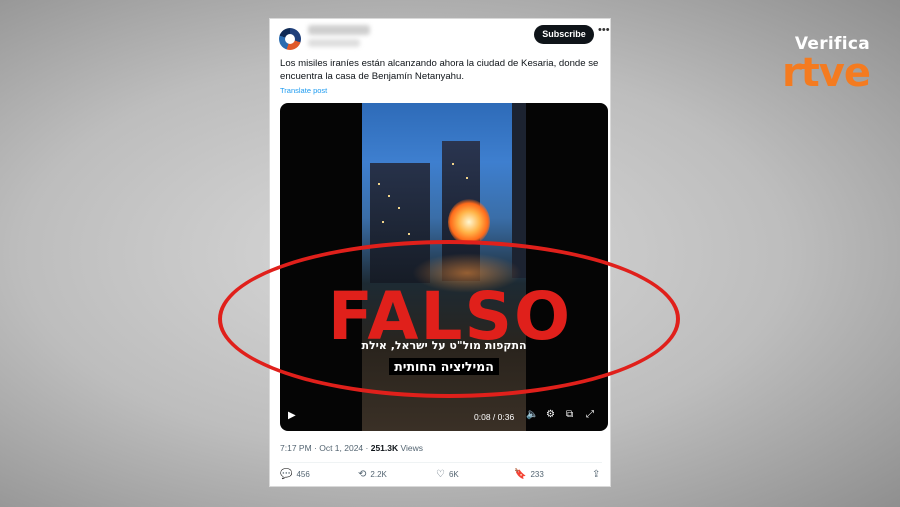 The height and width of the screenshot is (507, 900). What do you see at coordinates (303, 90) in the screenshot?
I see `translate-post-link: Translate post` at bounding box center [303, 90].